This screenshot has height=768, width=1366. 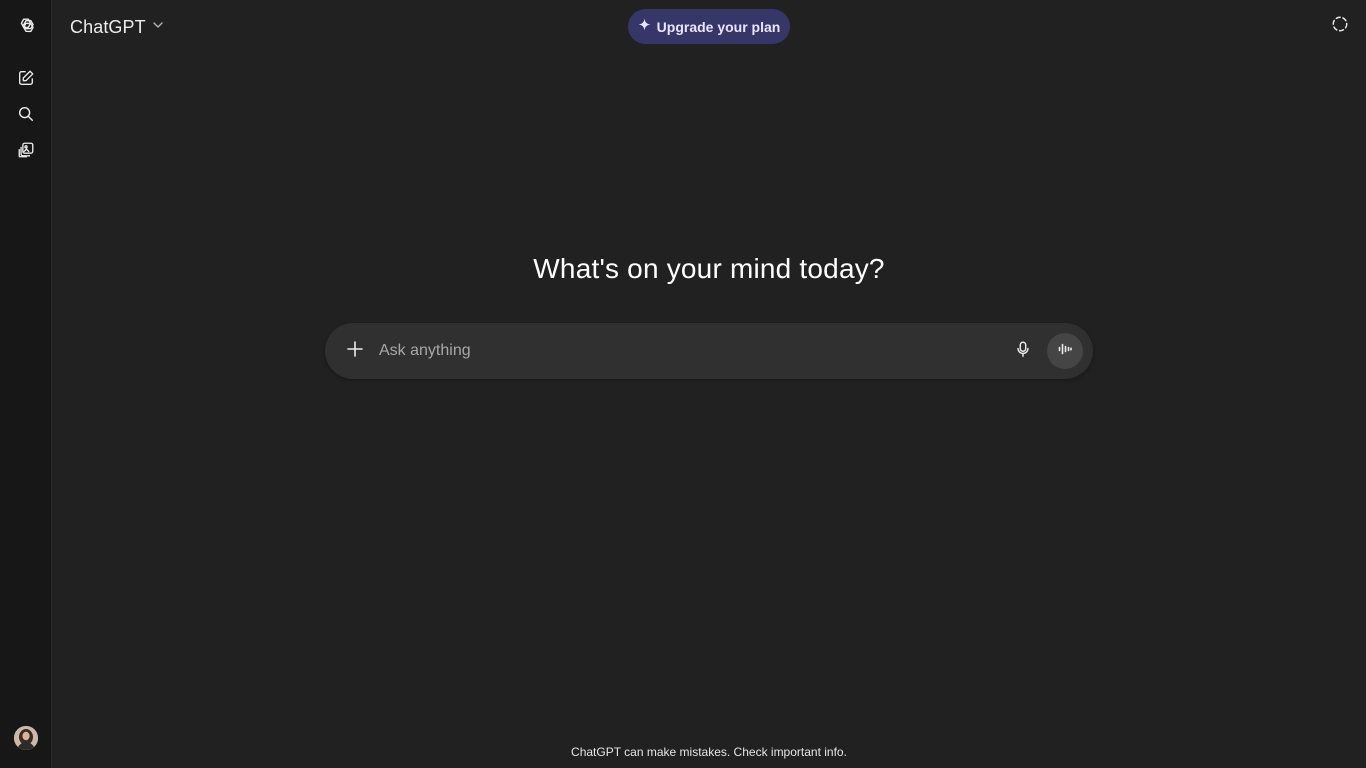 I want to click on voice-waveform-icon, so click(x=1065, y=351).